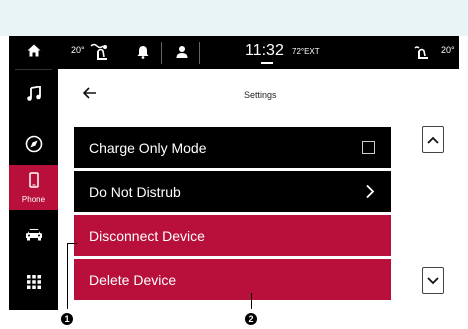 This screenshot has width=468, height=329. Describe the element at coordinates (100, 54) in the screenshot. I see `seat-heat-icon` at that location.